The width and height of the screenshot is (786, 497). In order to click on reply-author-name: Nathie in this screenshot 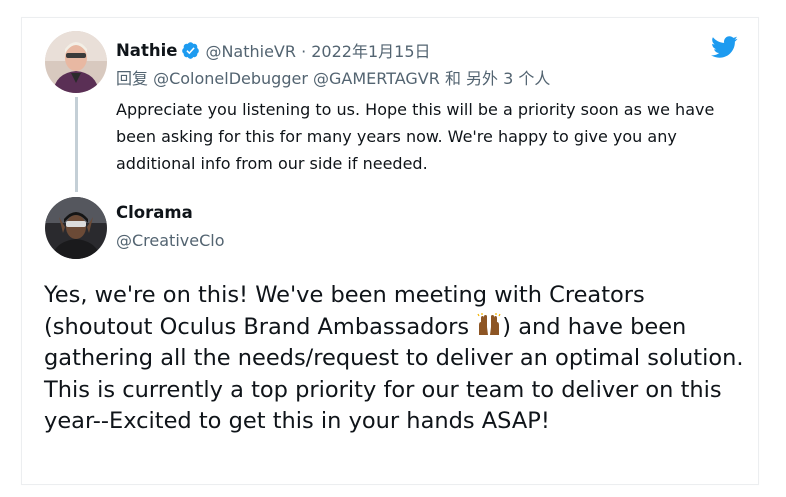, I will do `click(146, 50)`.